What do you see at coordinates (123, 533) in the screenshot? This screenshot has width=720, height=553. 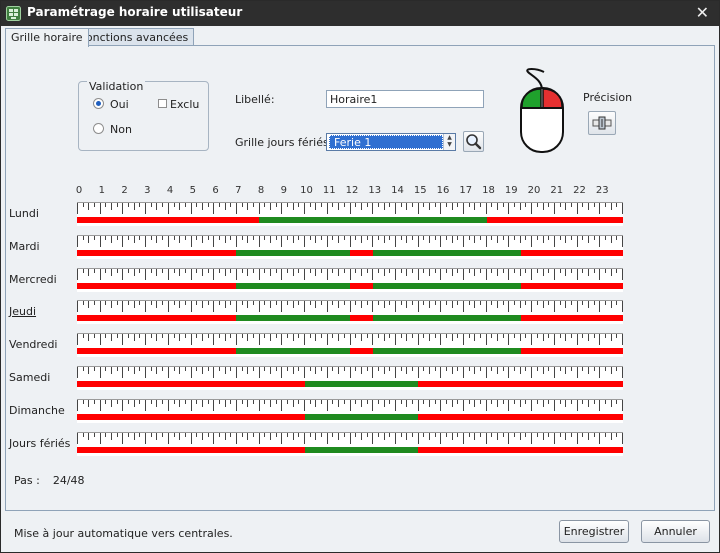 I see `status-text: Mise à jour automatique vers centrales.` at bounding box center [123, 533].